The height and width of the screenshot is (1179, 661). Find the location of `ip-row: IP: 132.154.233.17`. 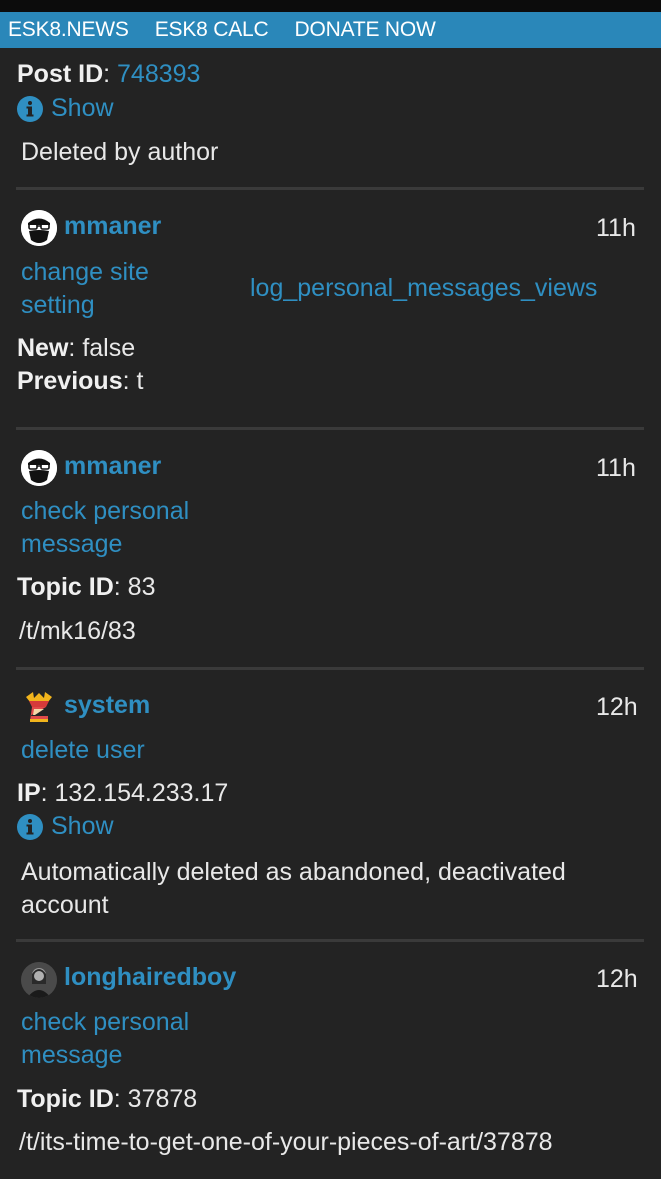

ip-row: IP: 132.154.233.17 is located at coordinates (123, 793).